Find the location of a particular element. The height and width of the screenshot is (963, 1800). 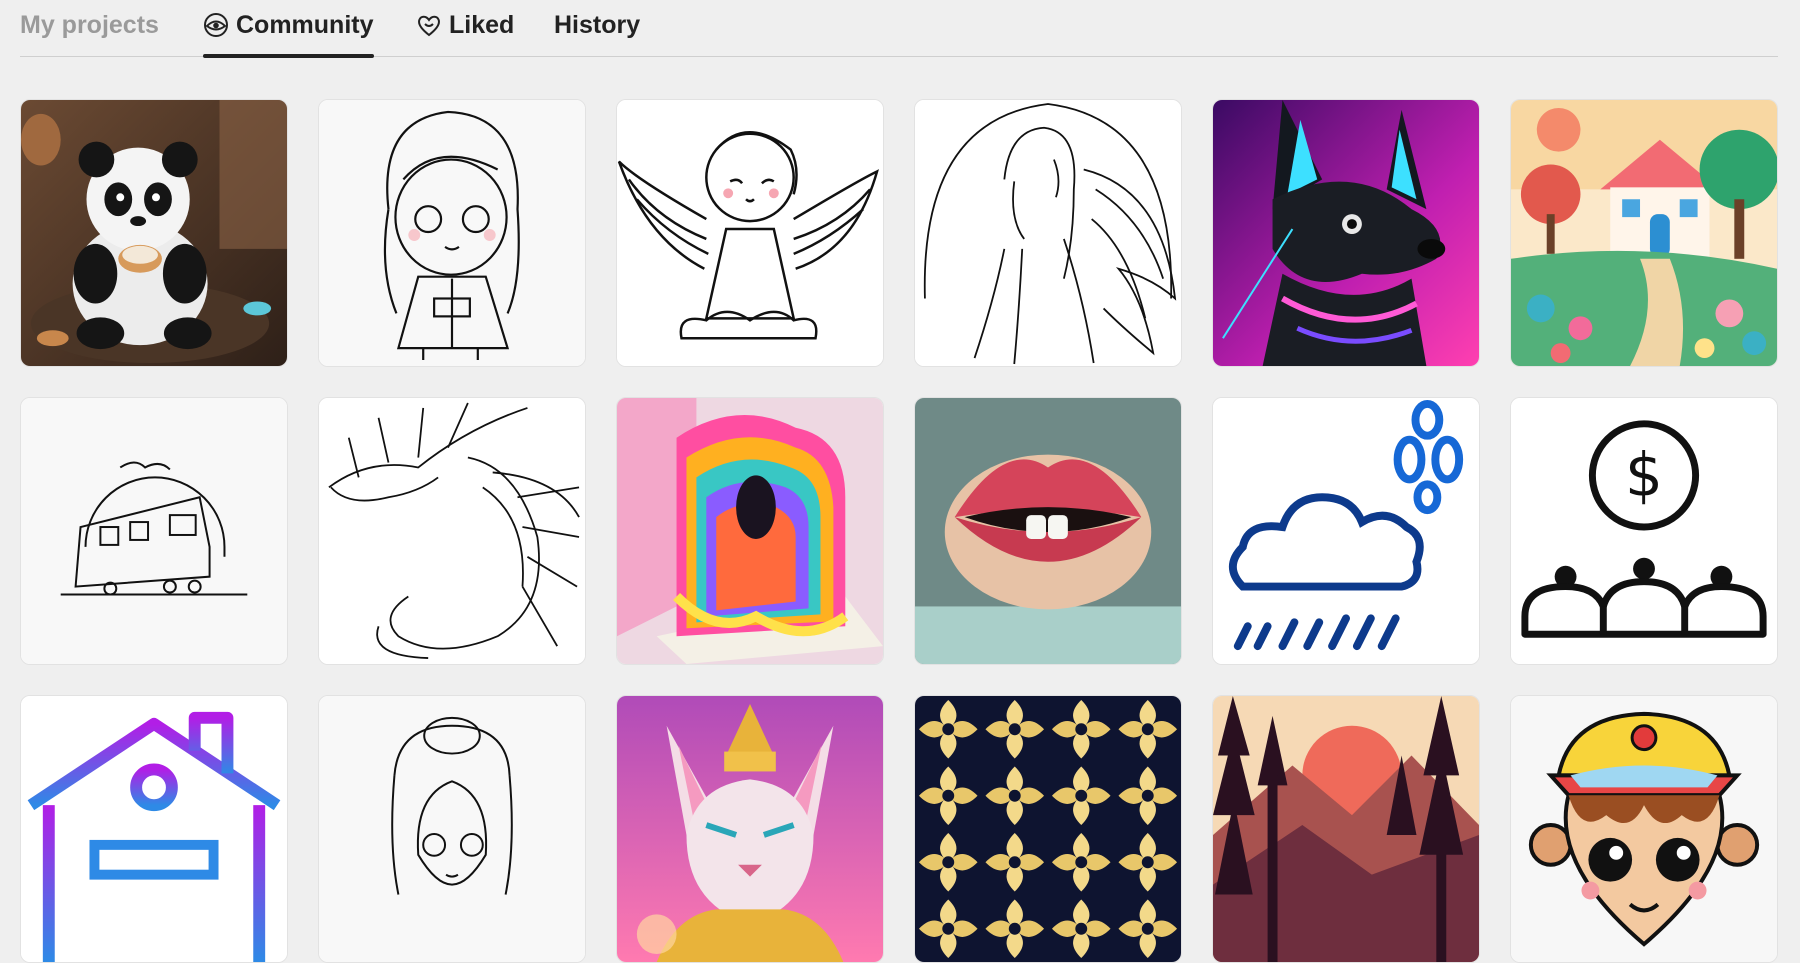

angel-lineart is located at coordinates (750, 233).